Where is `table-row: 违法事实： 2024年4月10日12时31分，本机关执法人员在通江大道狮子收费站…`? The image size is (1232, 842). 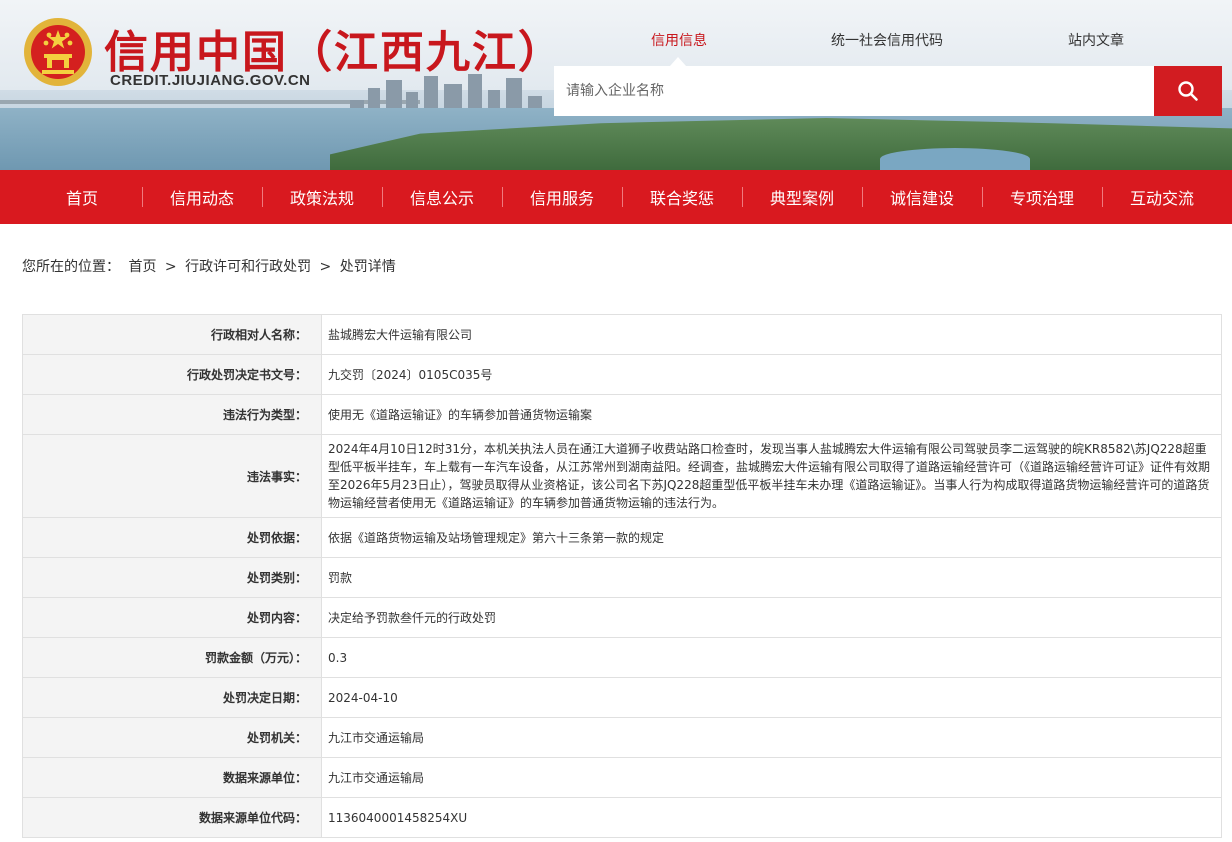
table-row: 违法事实： 2024年4月10日12时31分，本机关执法人员在通江大道狮子收费站… is located at coordinates (622, 476).